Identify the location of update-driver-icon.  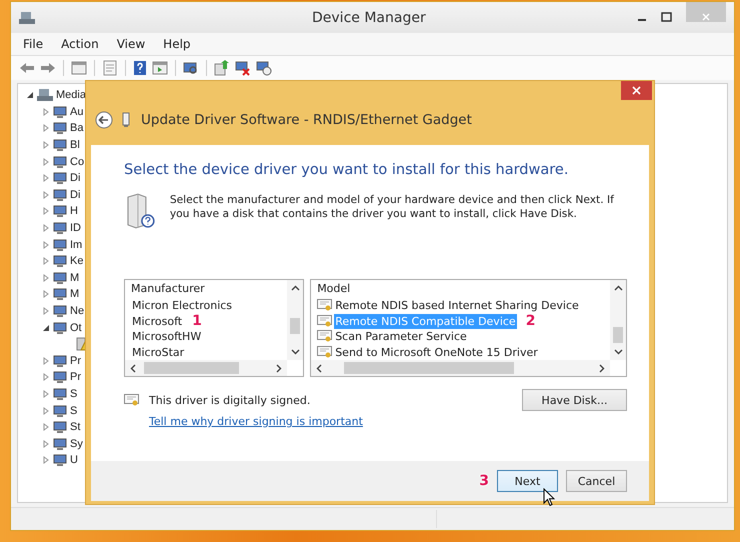
(222, 68).